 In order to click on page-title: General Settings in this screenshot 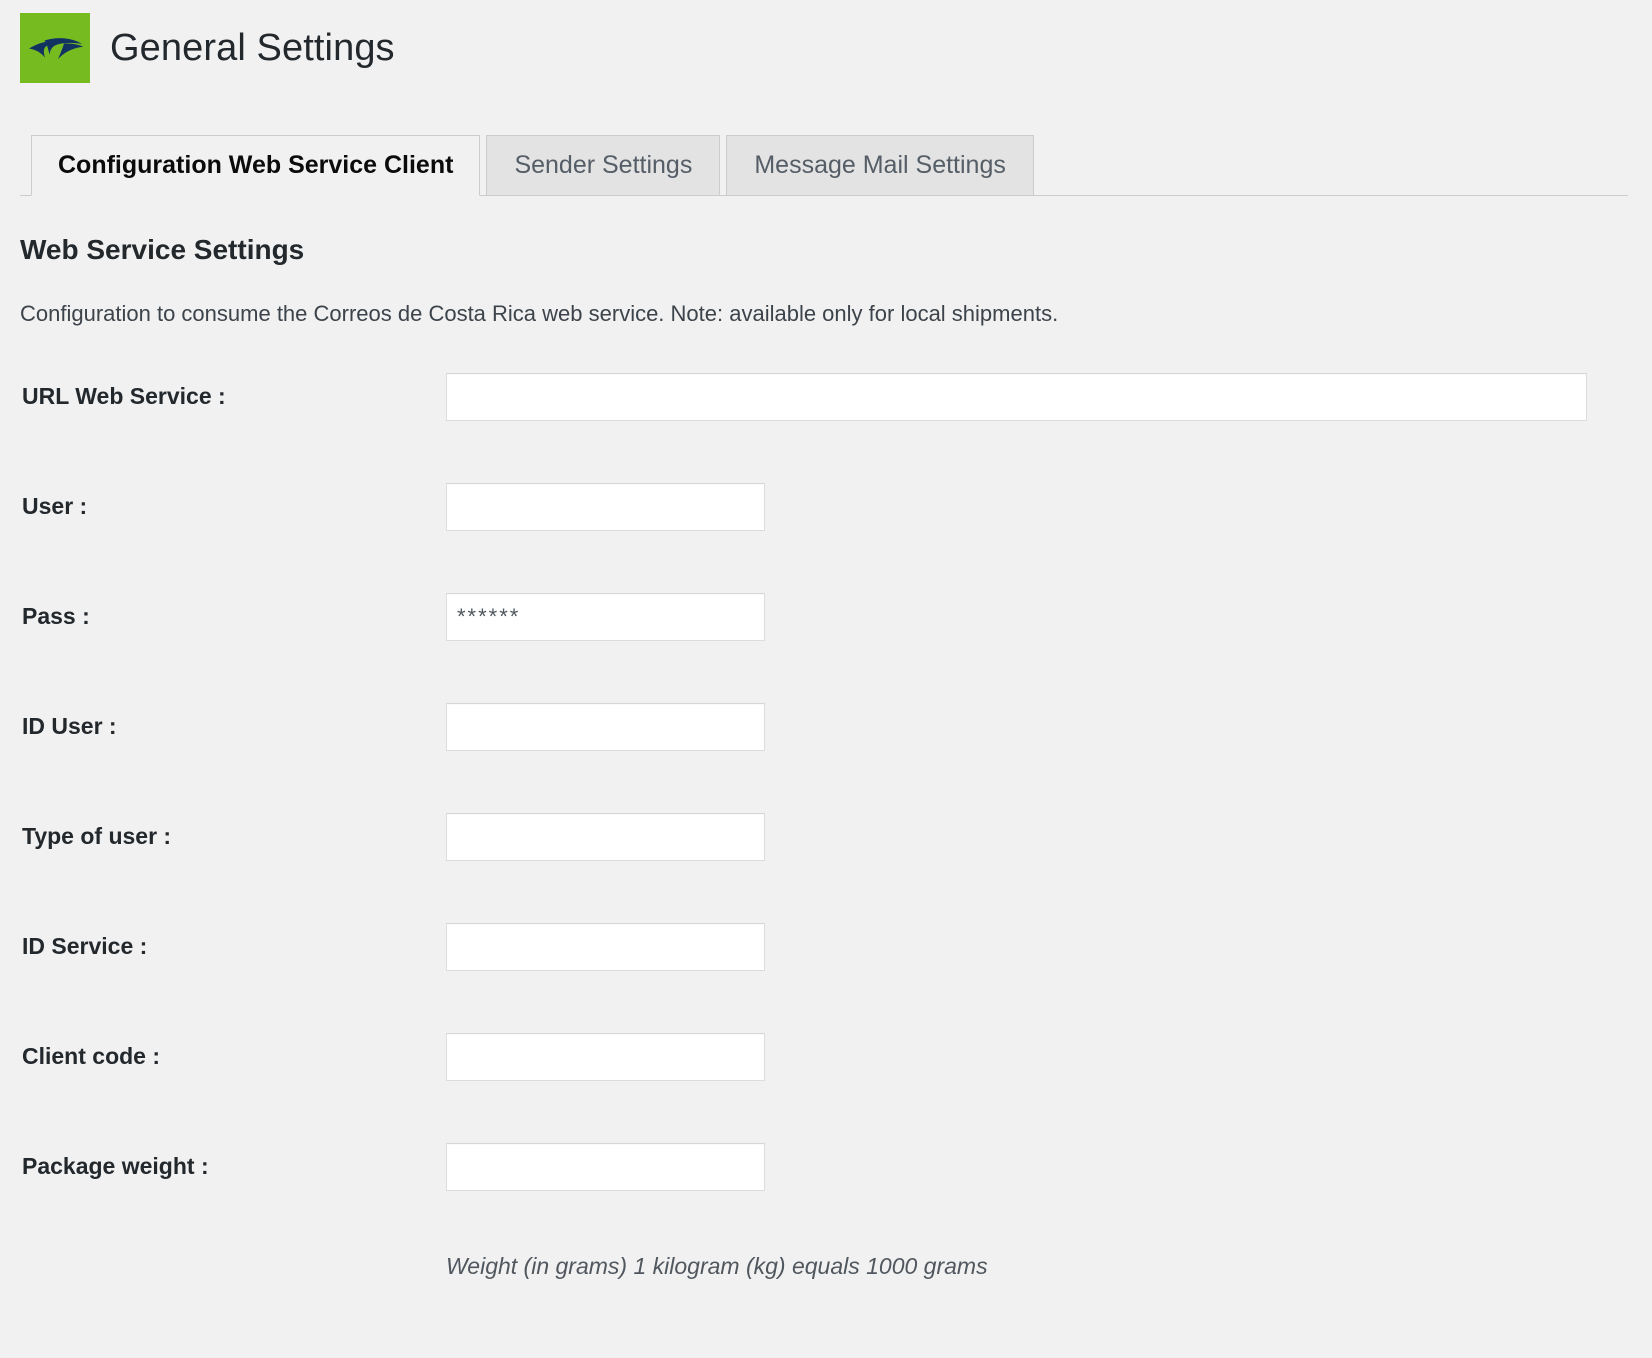, I will do `click(252, 48)`.